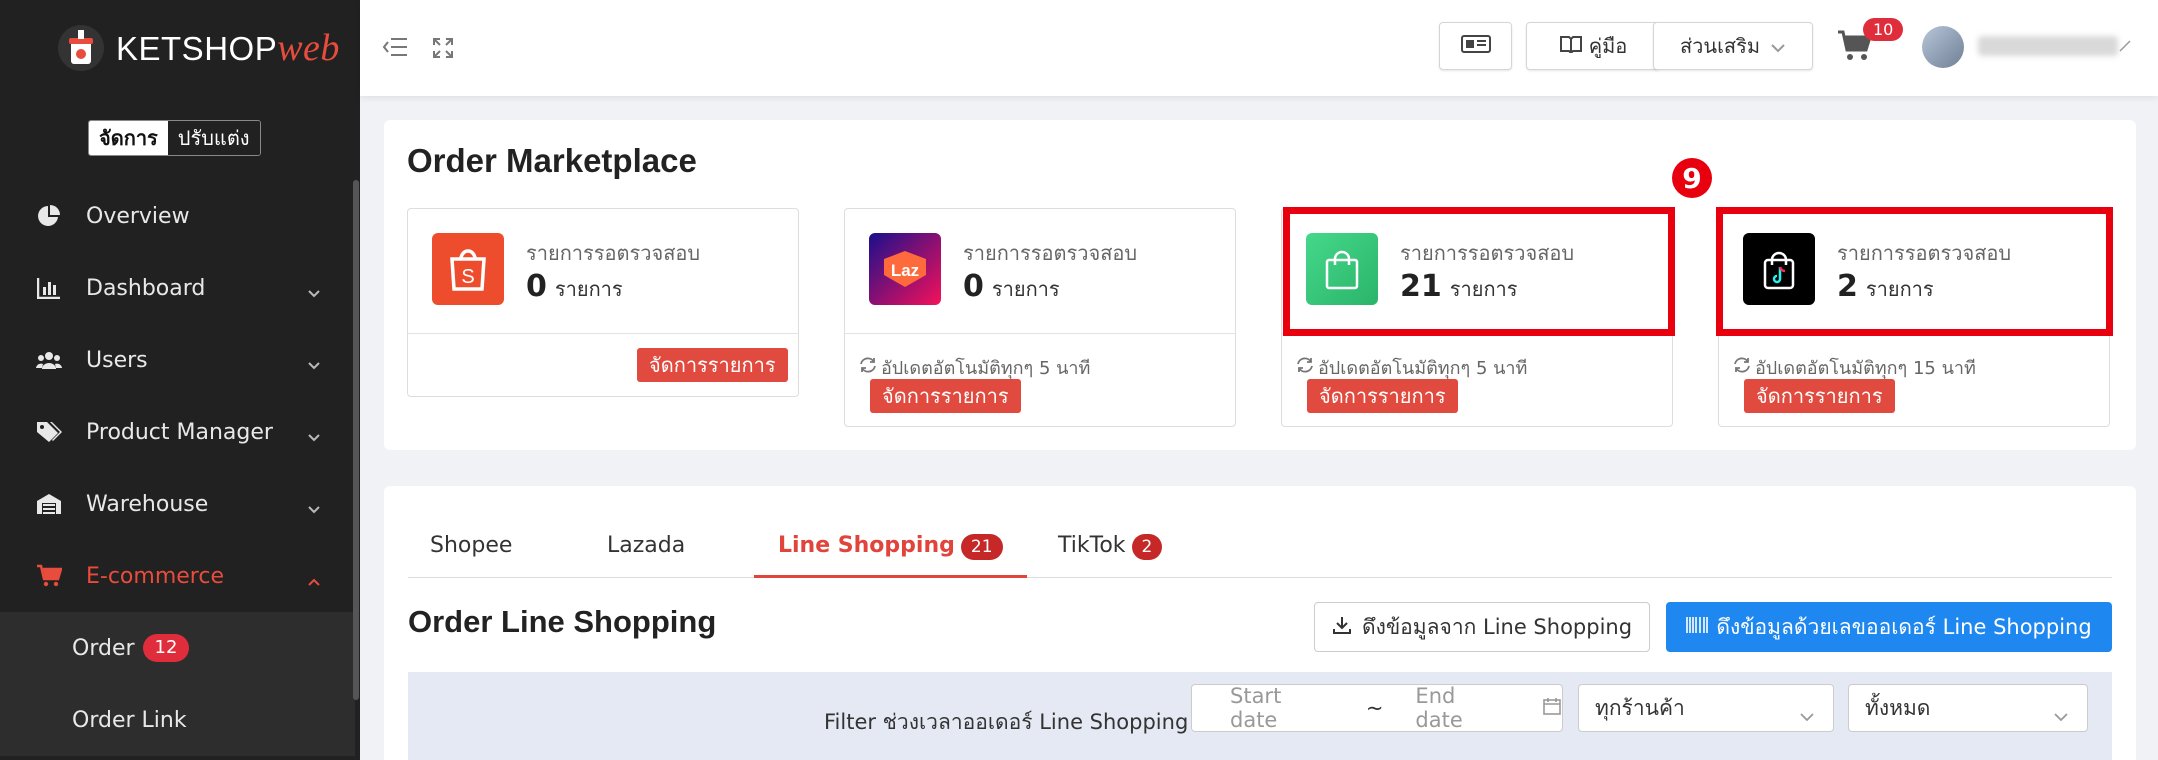 The width and height of the screenshot is (2158, 760). I want to click on sidebar-subitem-order: Order 12, so click(177, 648).